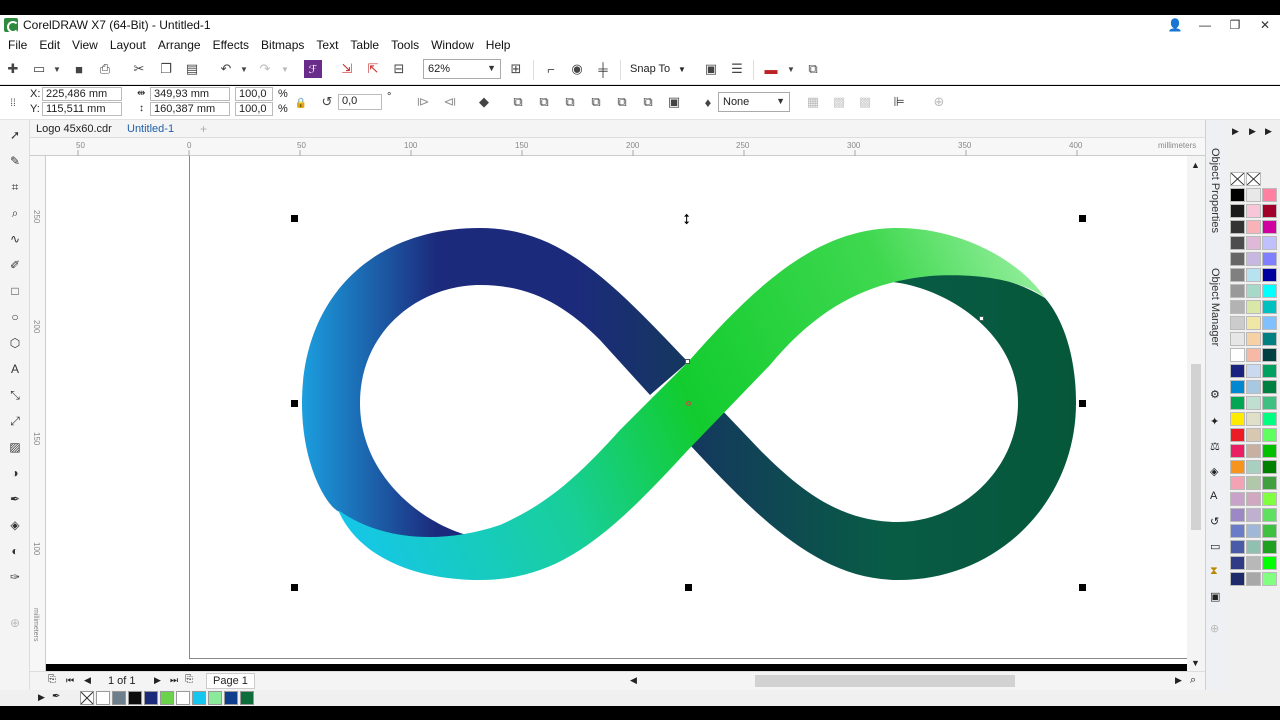 This screenshot has width=1280, height=720. Describe the element at coordinates (1215, 446) in the screenshot. I see `docker-icon: ⚖` at that location.